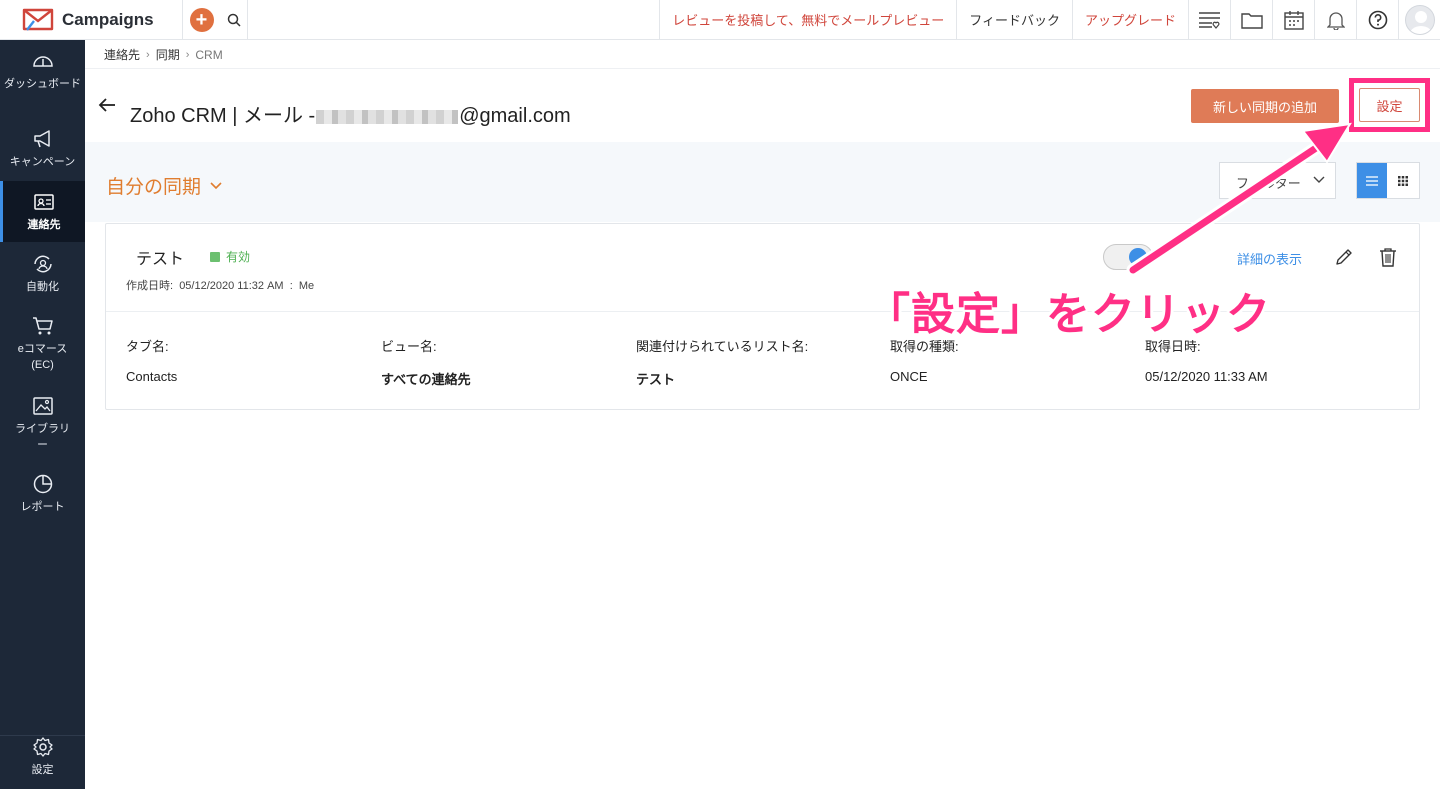 The image size is (1440, 789). I want to click on list-view-icon, so click(1372, 180).